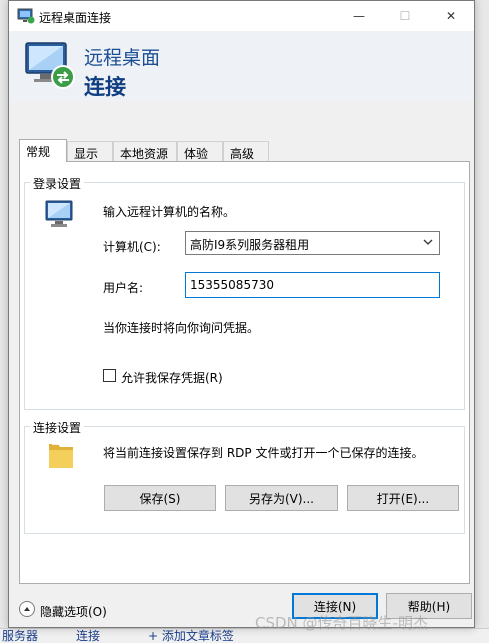 This screenshot has height=643, width=489. Describe the element at coordinates (359, 16) in the screenshot. I see `minimize-button: —` at that location.